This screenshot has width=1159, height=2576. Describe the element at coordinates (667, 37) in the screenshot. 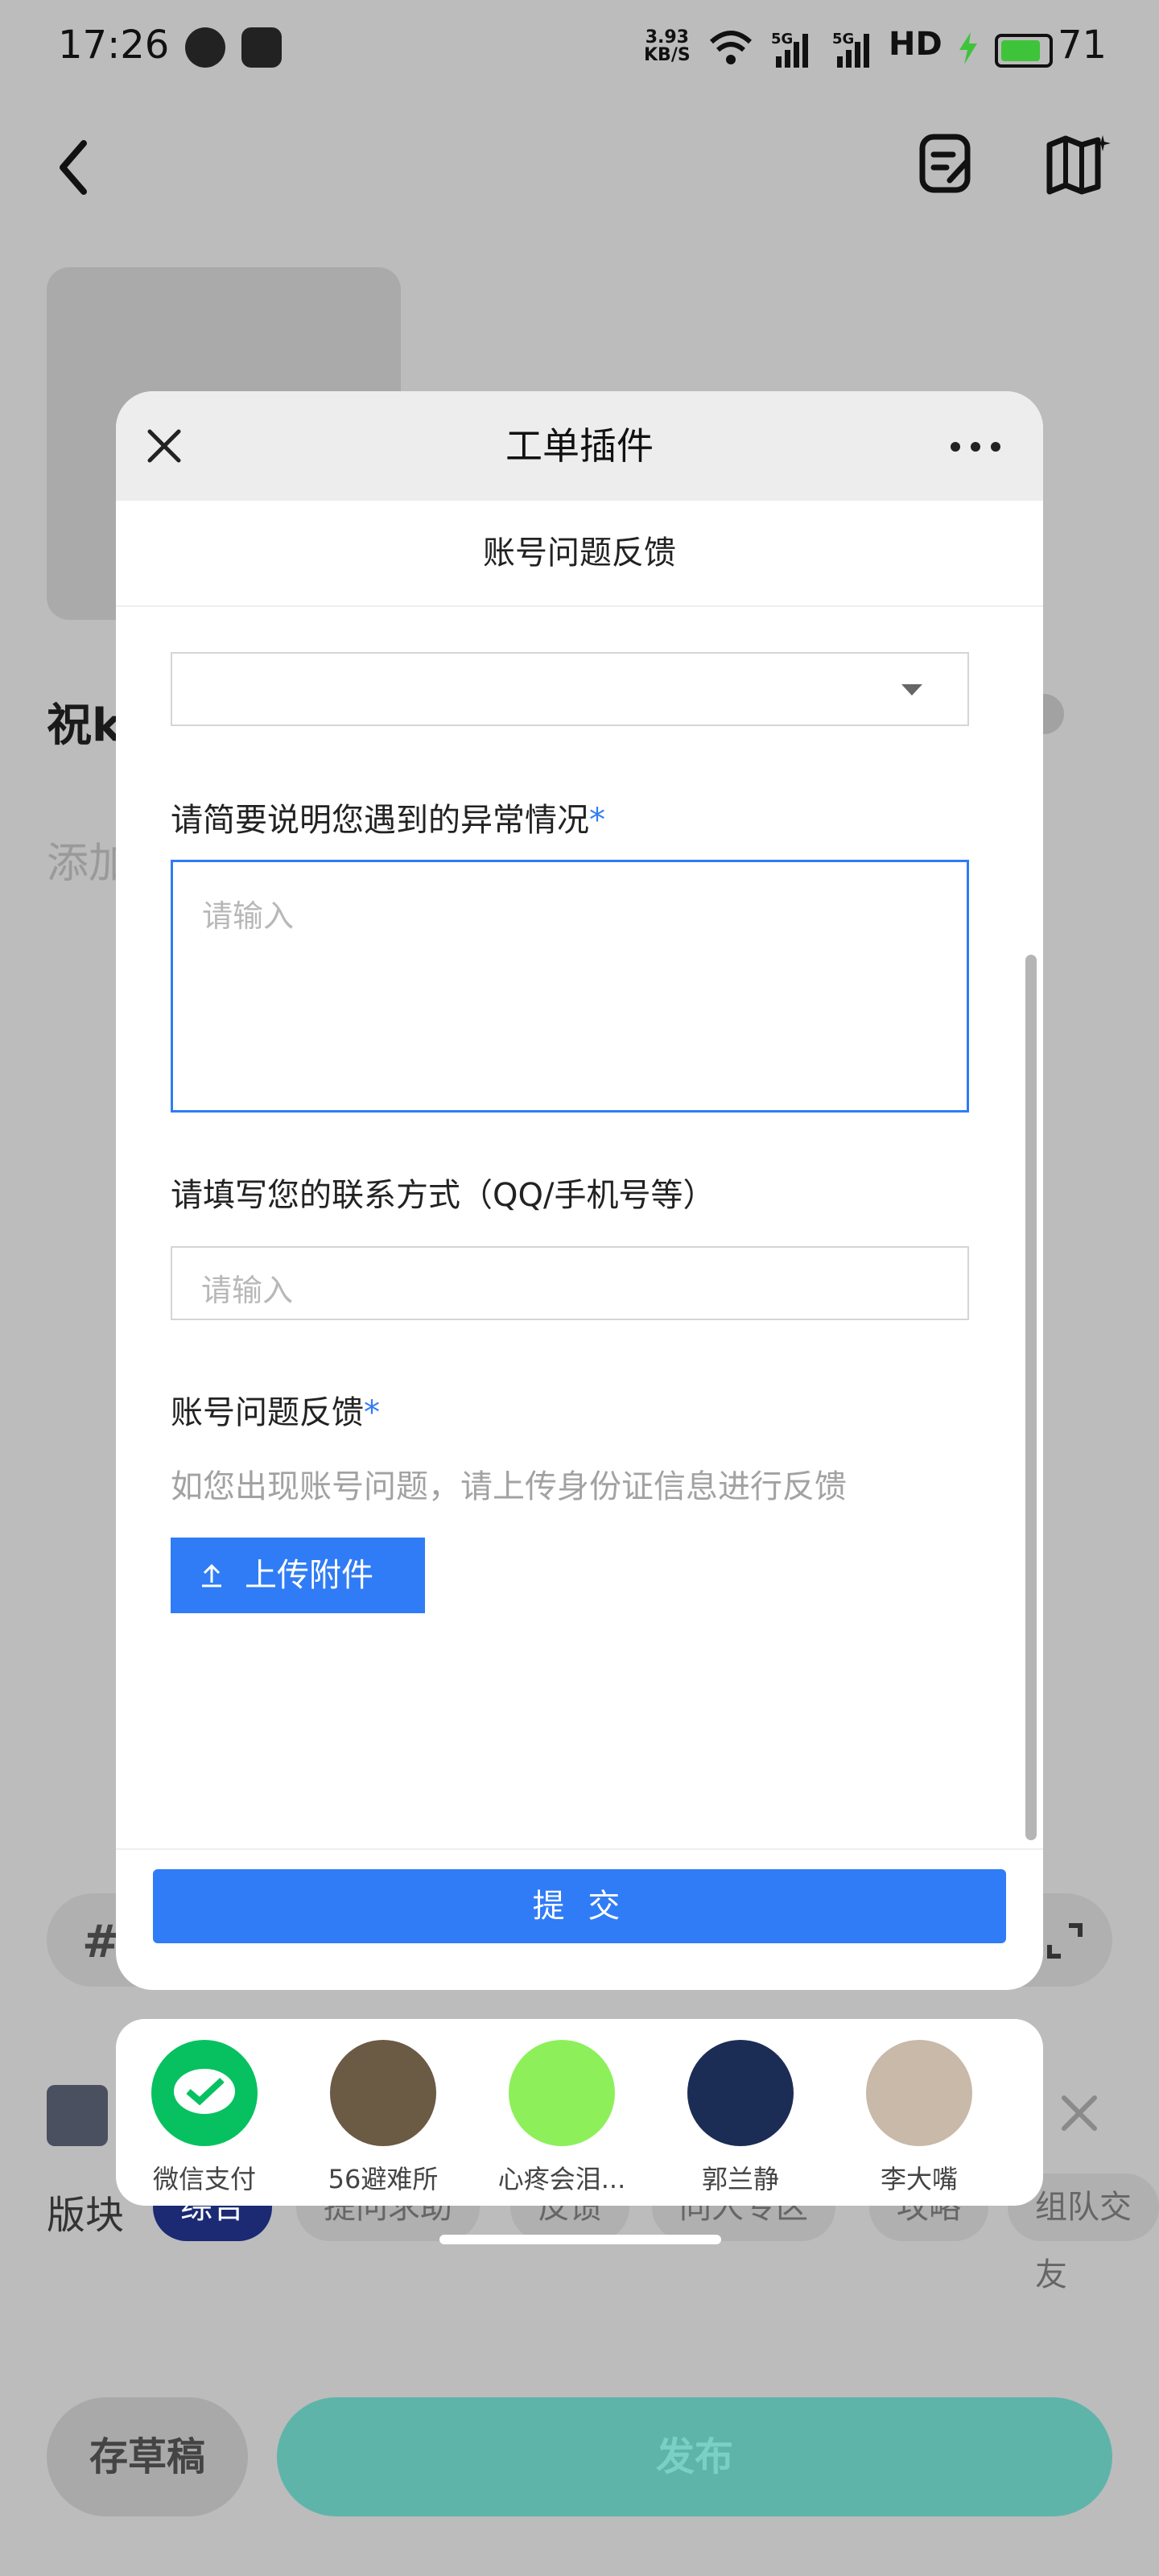

I see `speed-value: 3.93` at that location.